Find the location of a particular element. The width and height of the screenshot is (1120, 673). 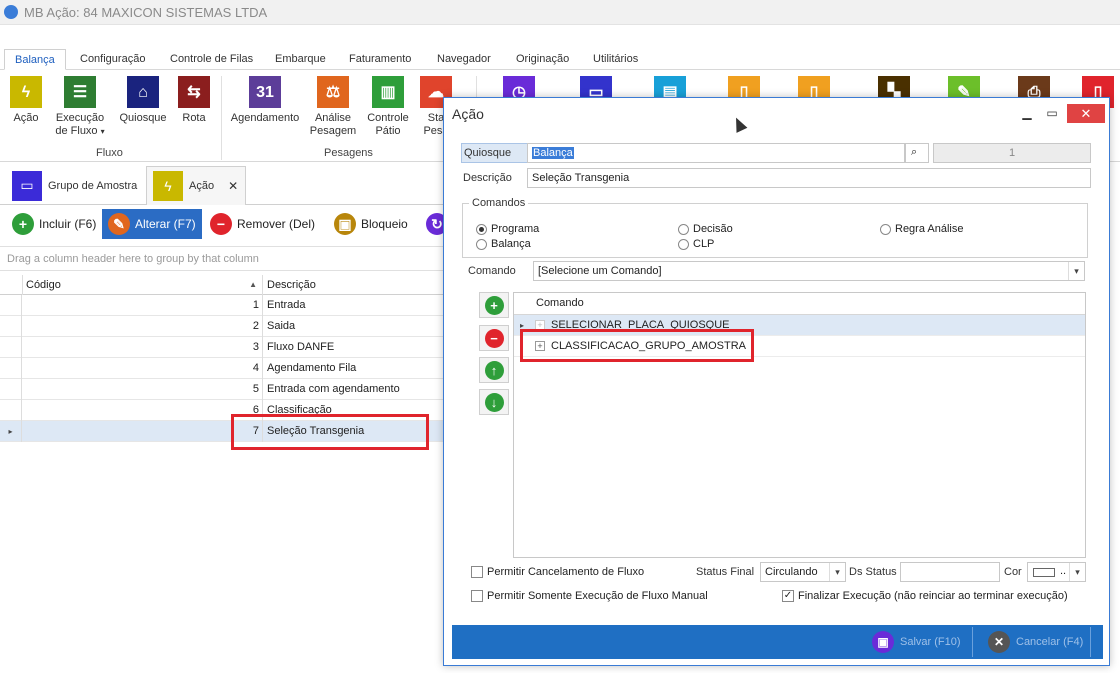

doc-tab-grupo-label: Grupo de Amostra is located at coordinates (93, 185).